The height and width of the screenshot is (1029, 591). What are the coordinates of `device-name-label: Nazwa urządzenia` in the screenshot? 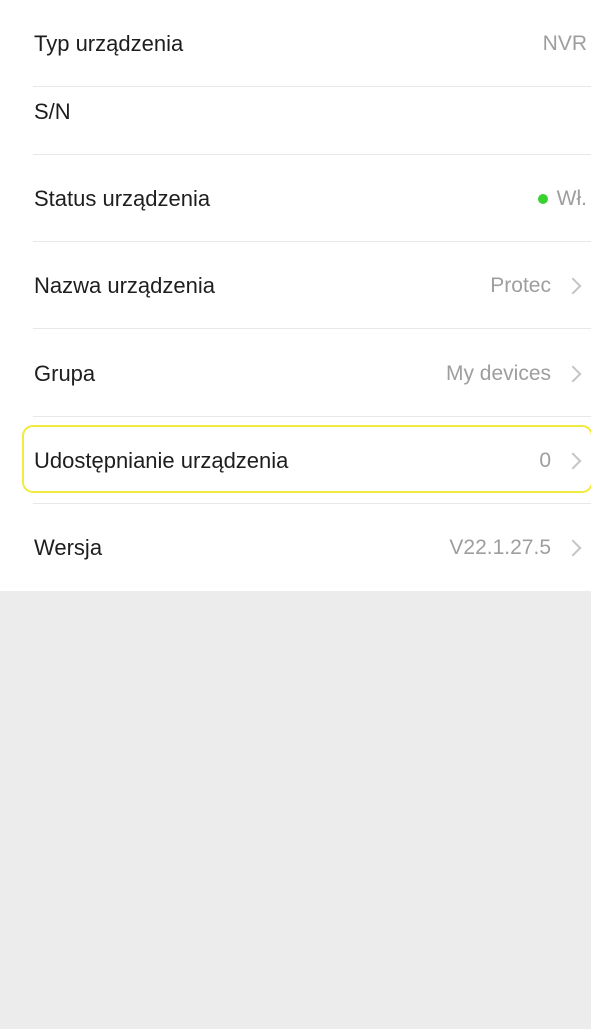 It's located at (124, 285).